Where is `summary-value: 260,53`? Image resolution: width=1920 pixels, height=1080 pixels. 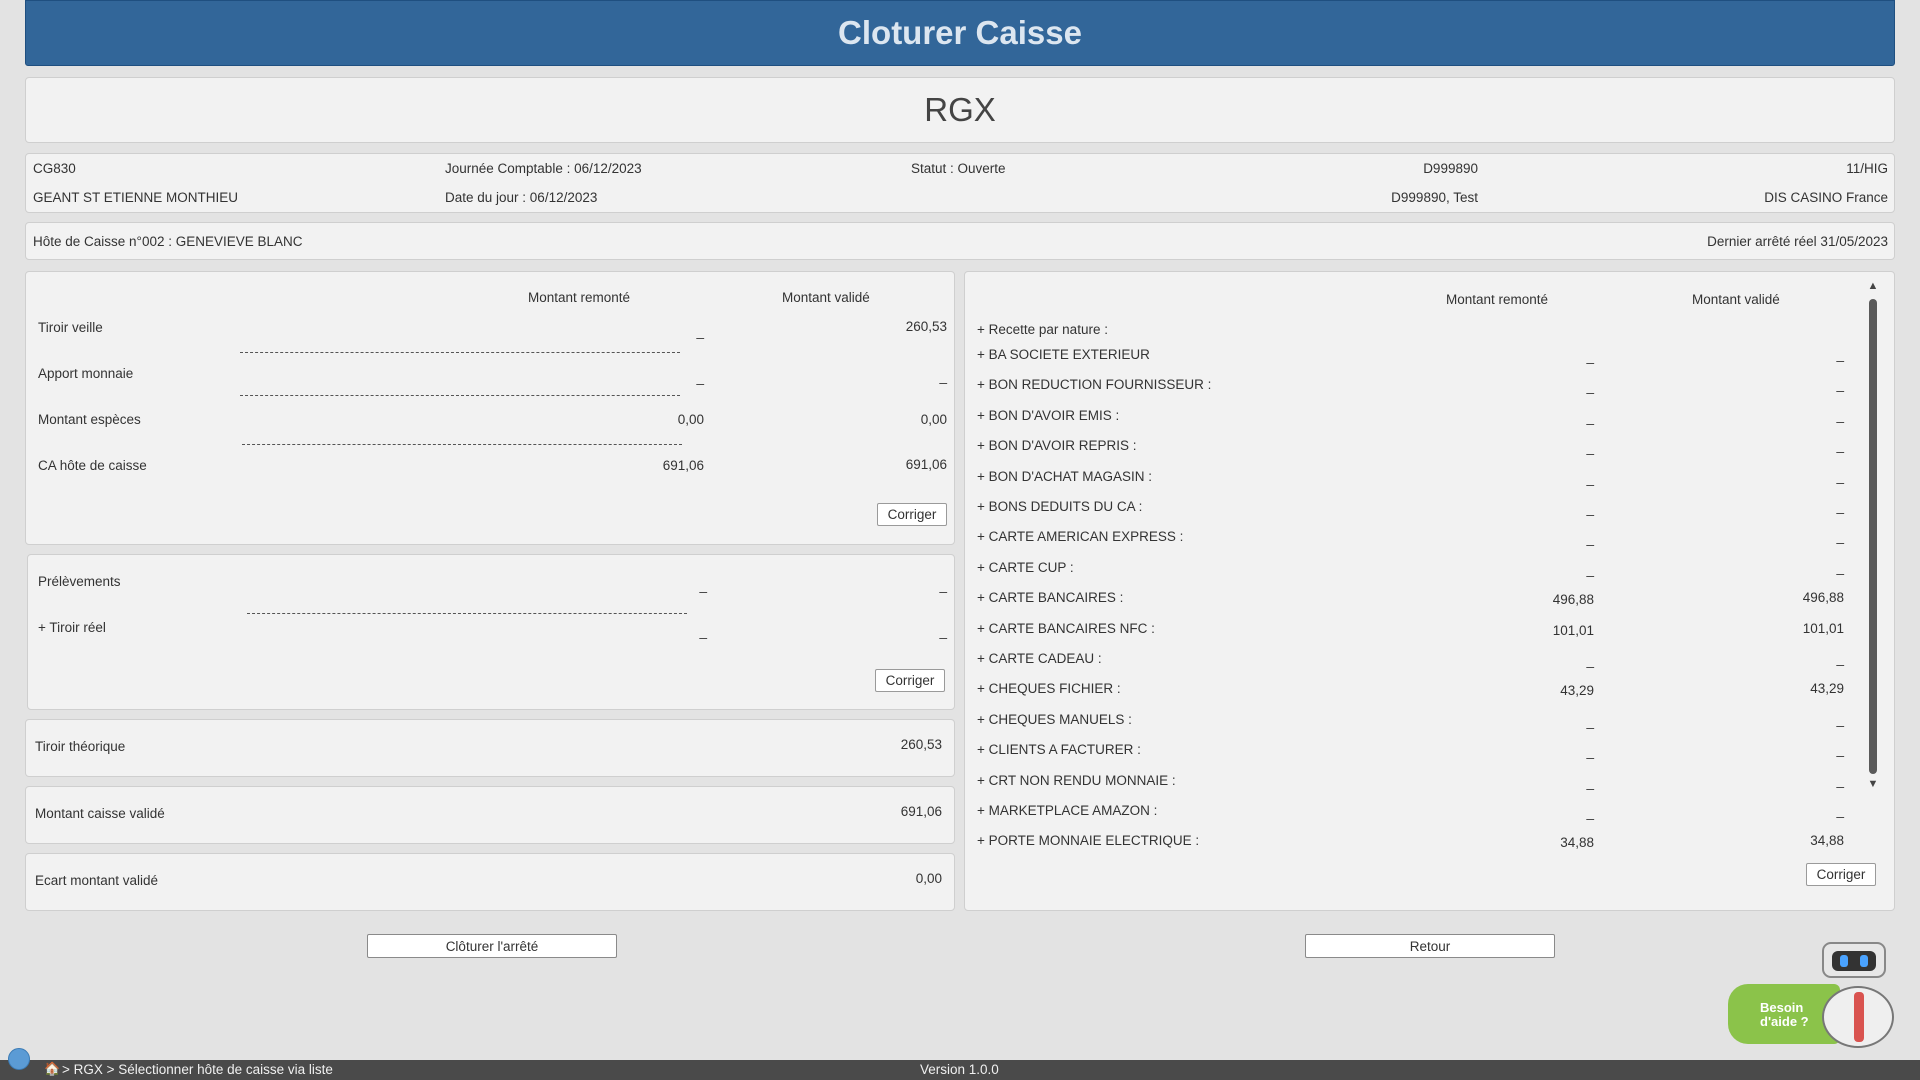
summary-value: 260,53 is located at coordinates (921, 744).